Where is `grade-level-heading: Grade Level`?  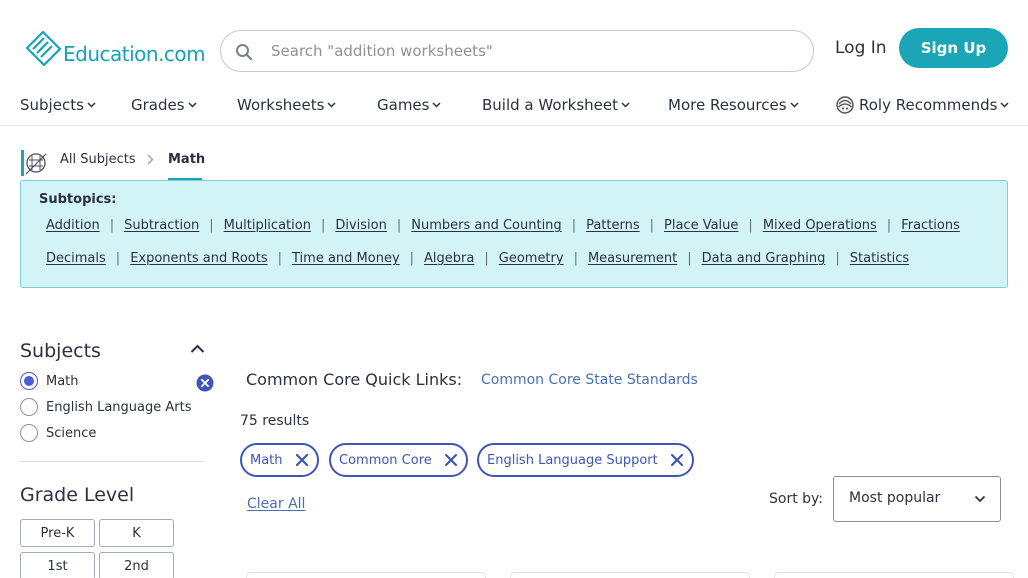
grade-level-heading: Grade Level is located at coordinates (77, 495).